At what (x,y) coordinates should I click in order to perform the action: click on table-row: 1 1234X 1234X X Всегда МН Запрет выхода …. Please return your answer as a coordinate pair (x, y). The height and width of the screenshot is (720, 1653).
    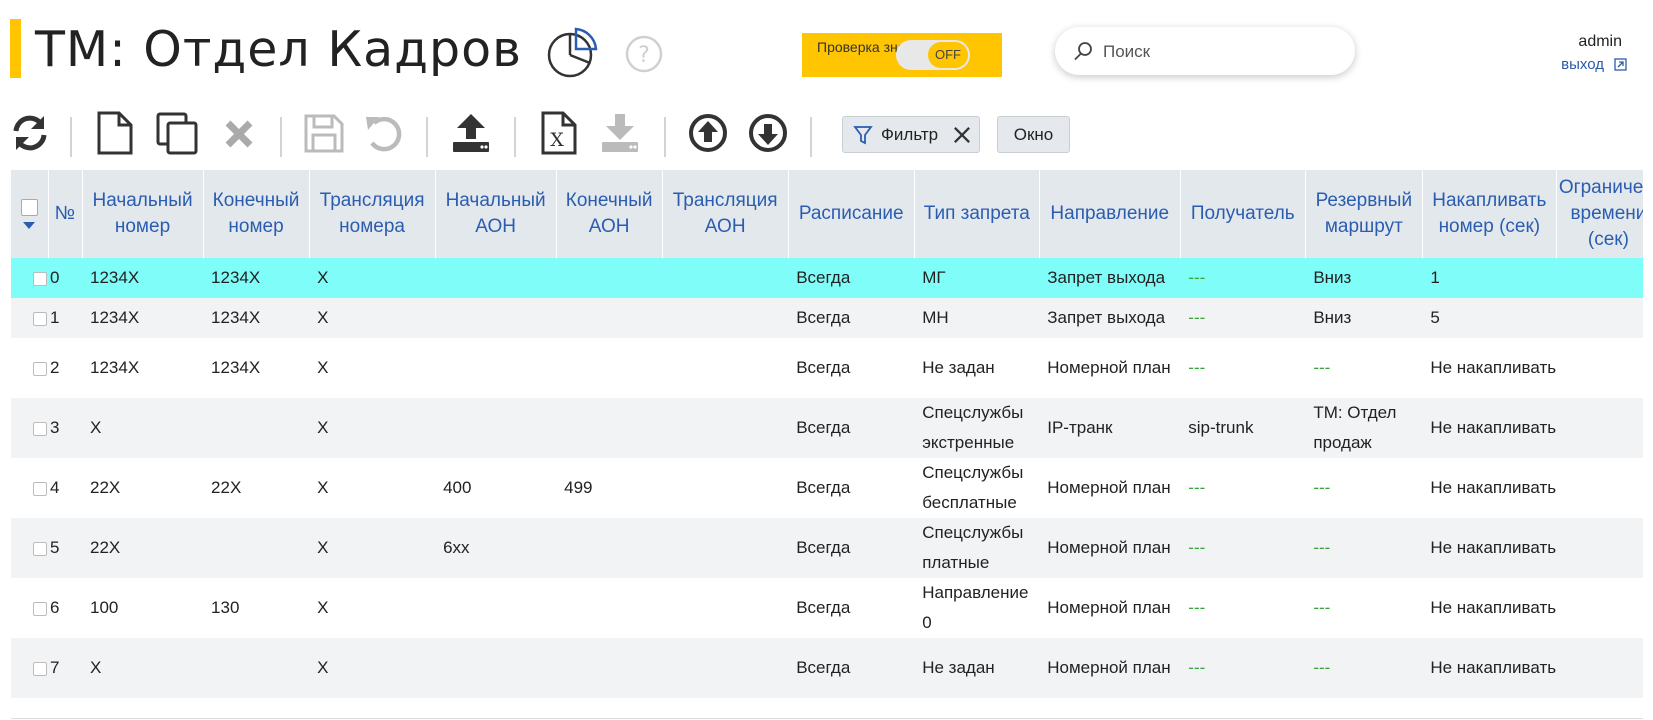
    Looking at the image, I should click on (827, 318).